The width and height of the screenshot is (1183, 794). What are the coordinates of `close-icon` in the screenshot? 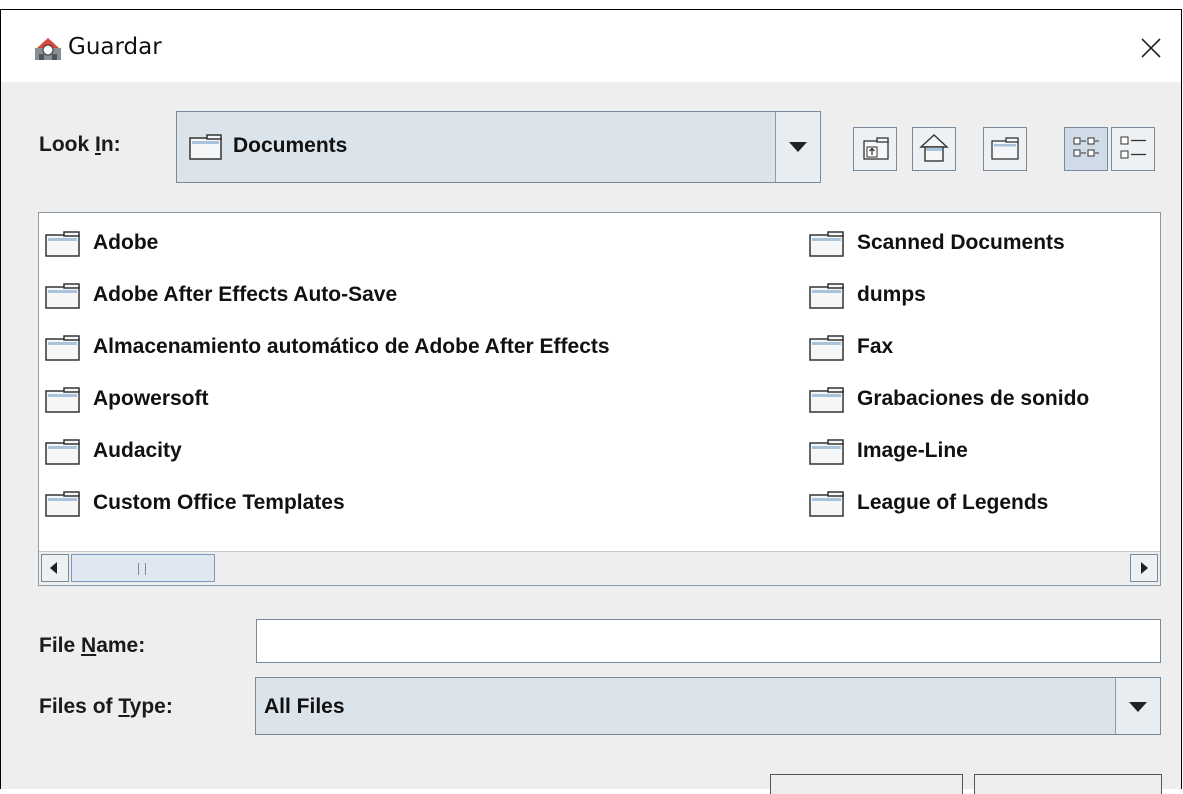 It's located at (1151, 48).